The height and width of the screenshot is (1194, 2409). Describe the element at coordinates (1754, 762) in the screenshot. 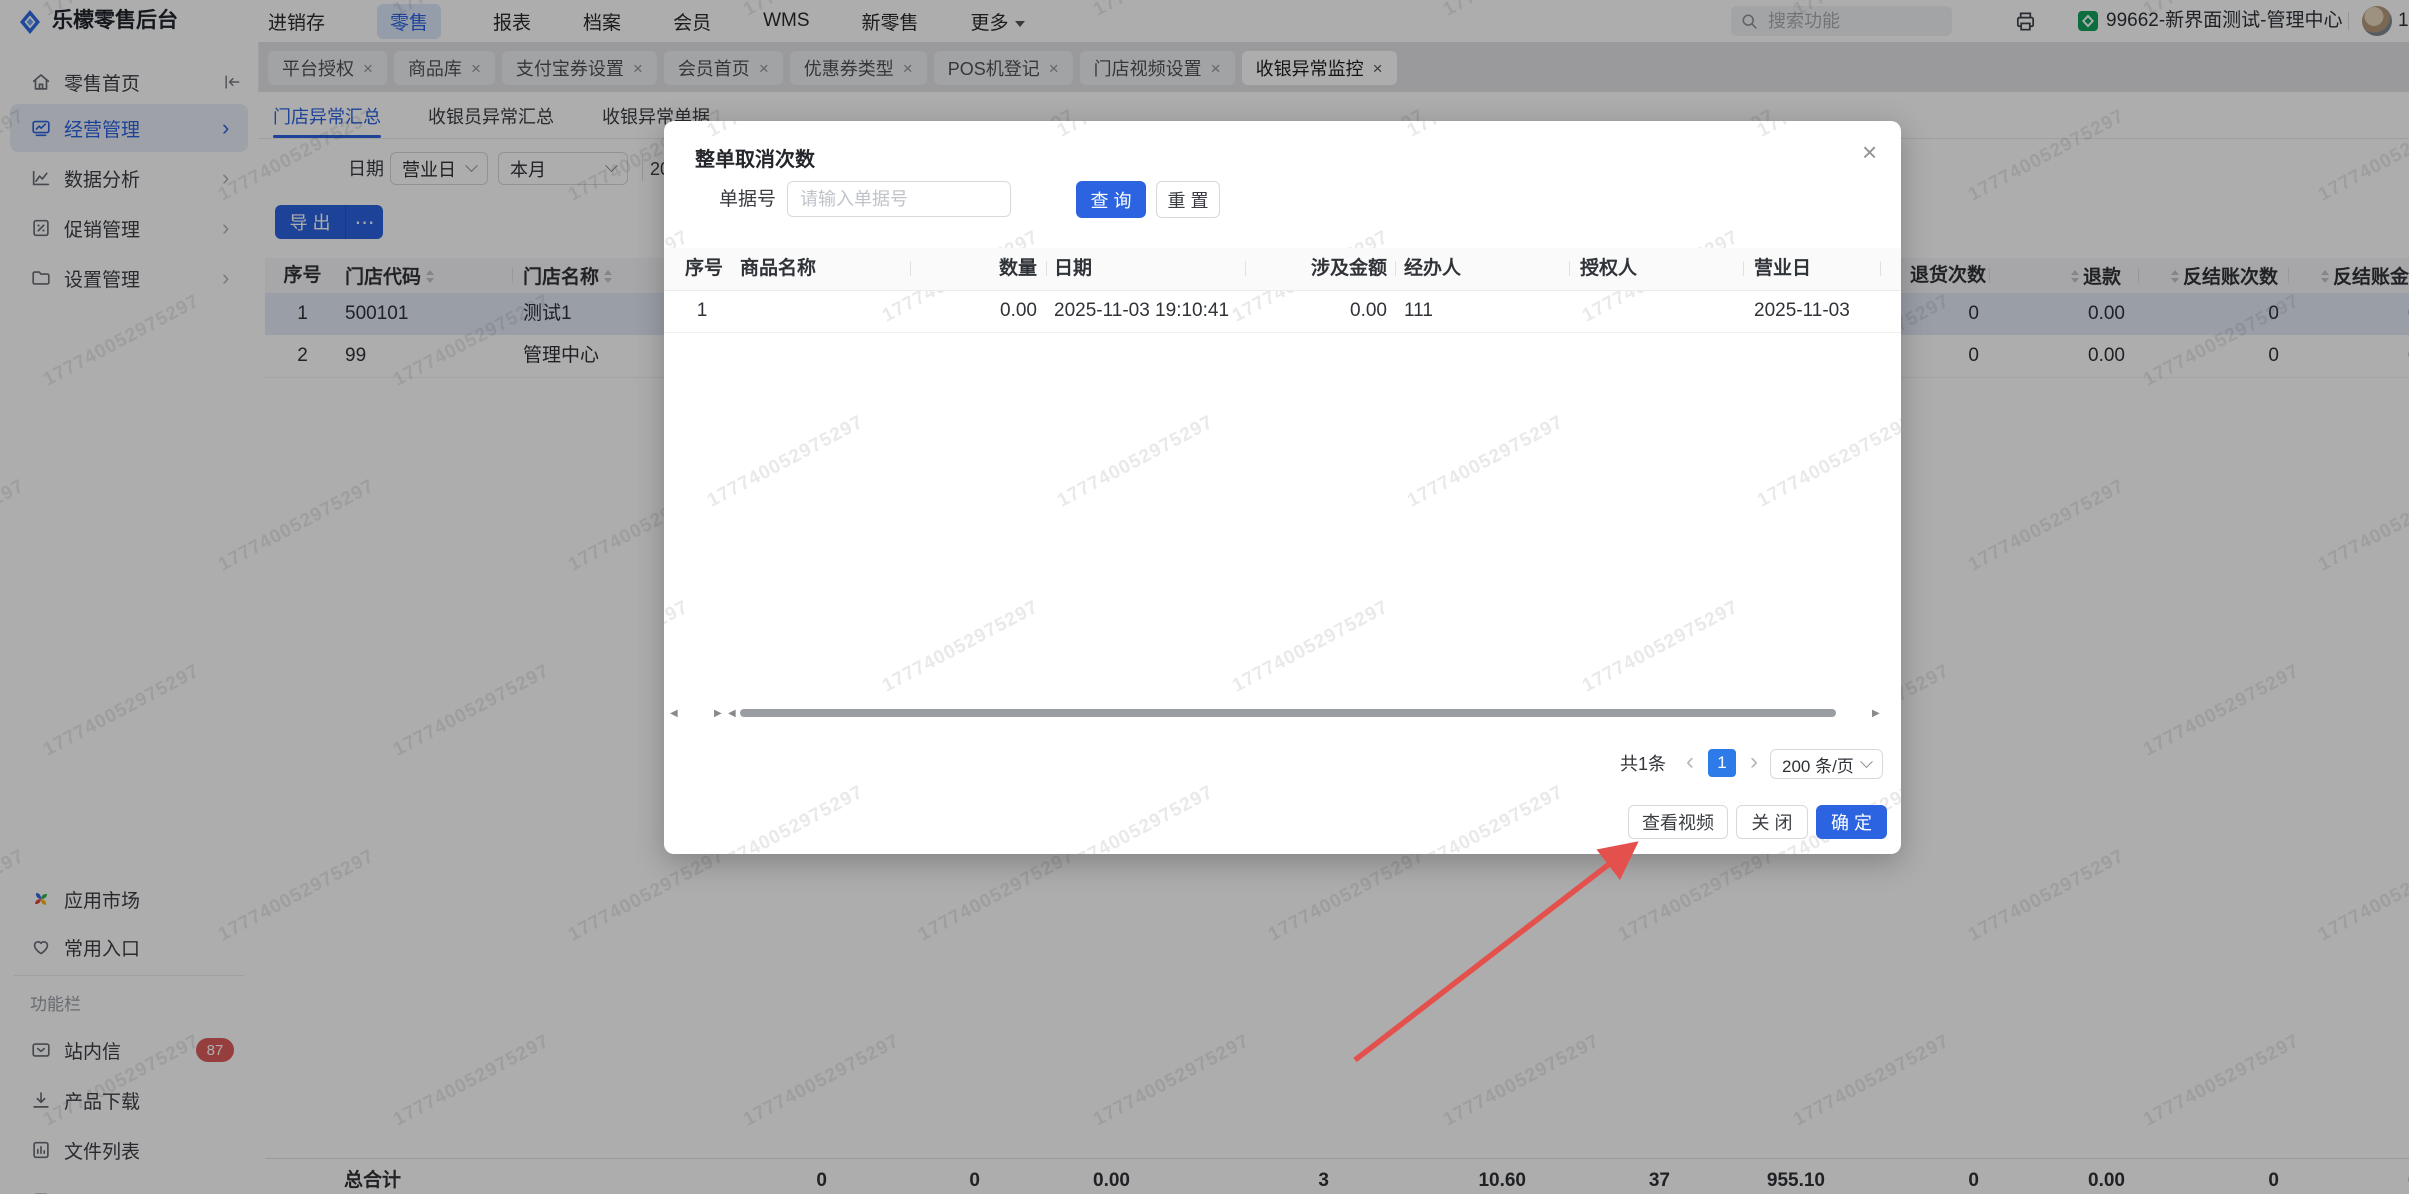

I see `pagination-next-icon: ›` at that location.